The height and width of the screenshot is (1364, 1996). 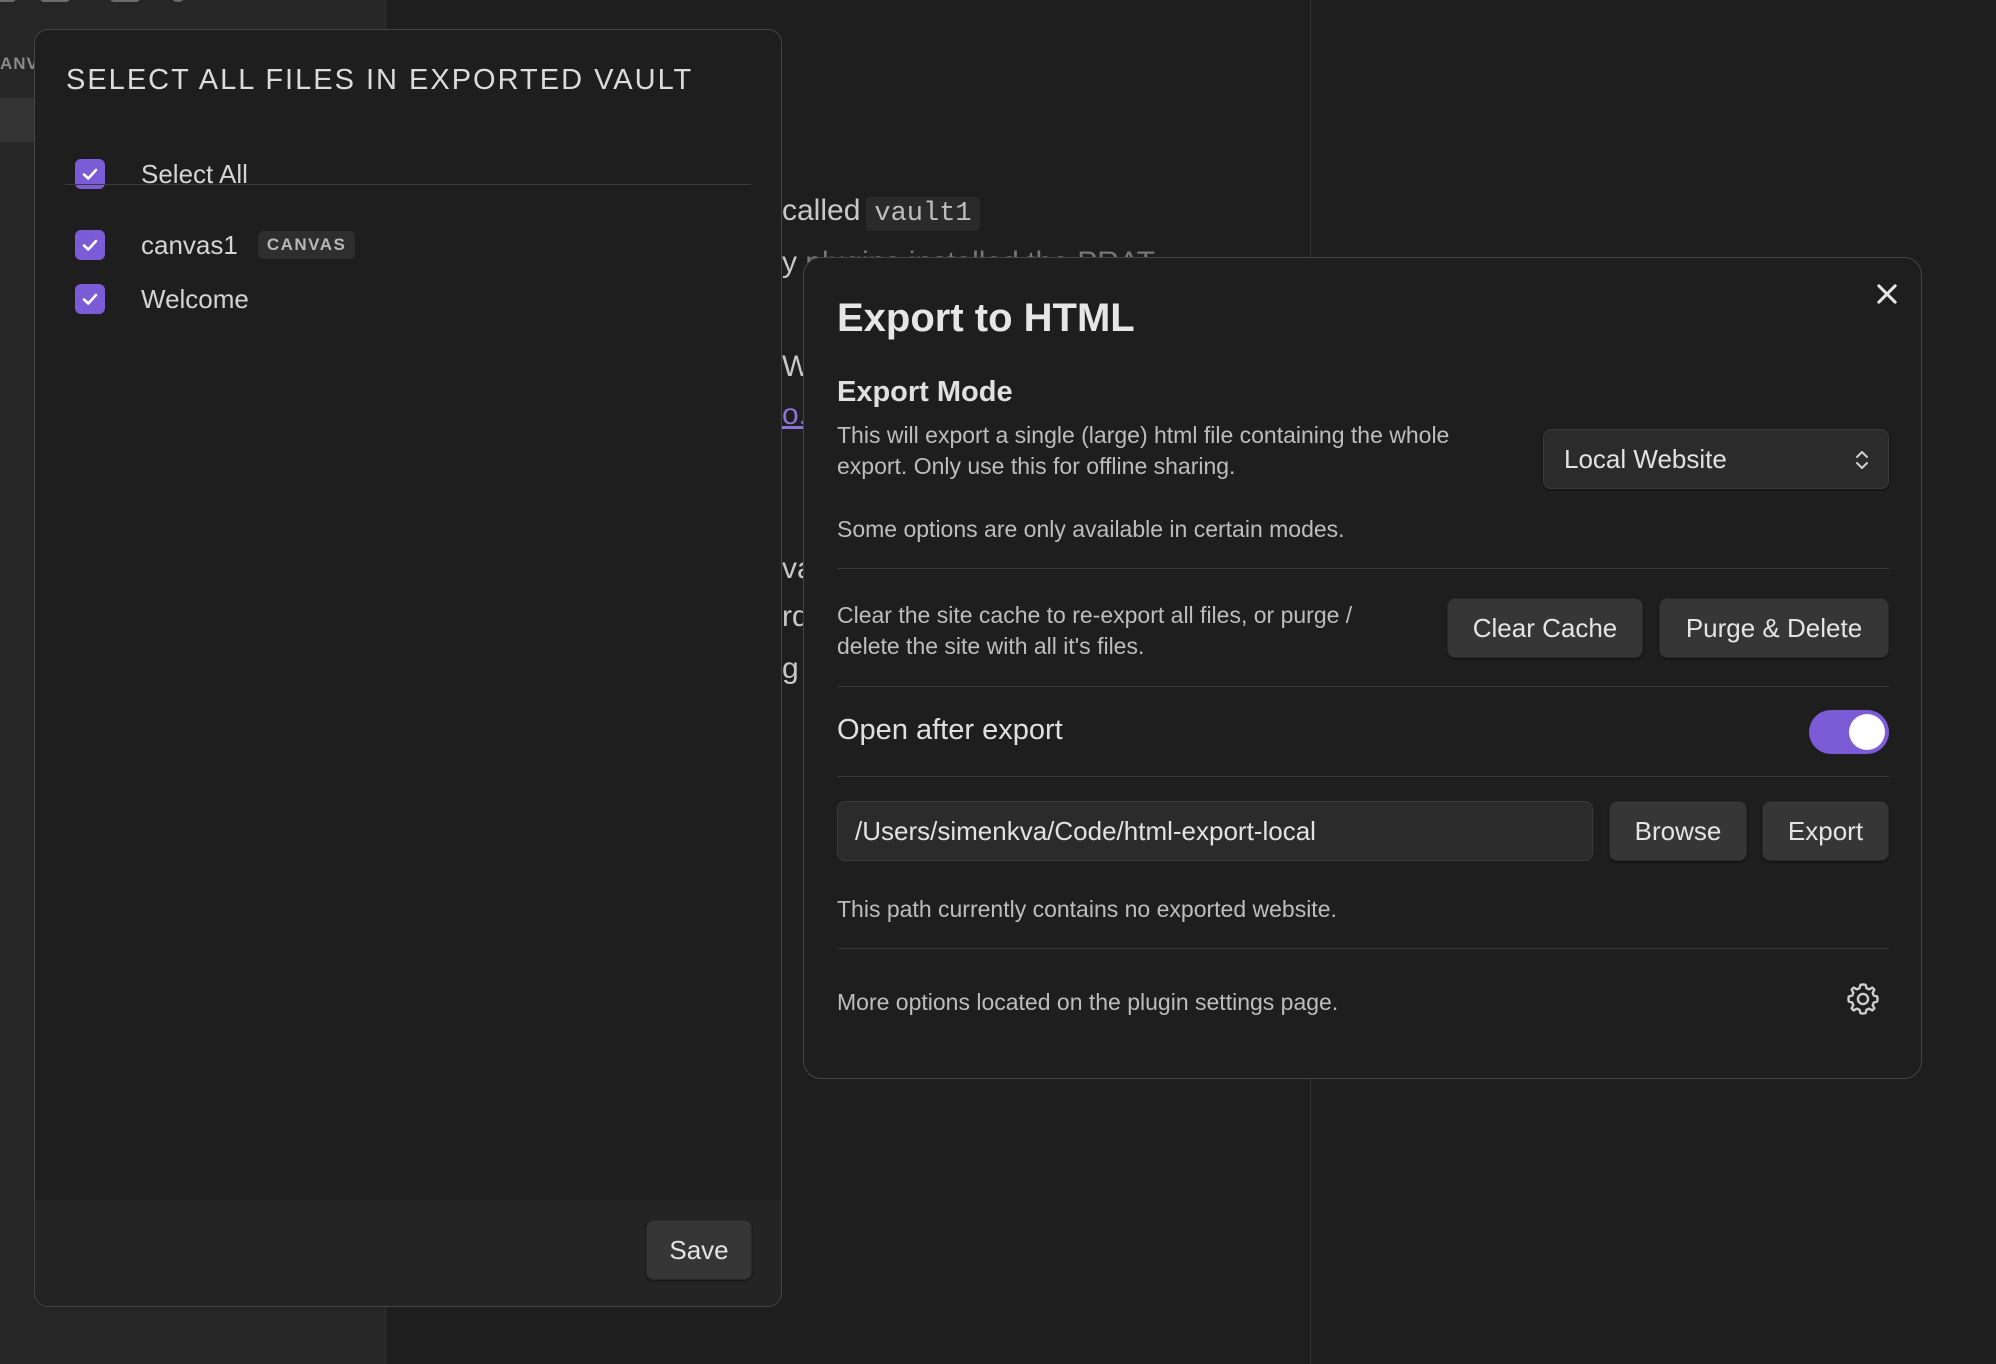 What do you see at coordinates (1774, 628) in the screenshot?
I see `purge-delete-button: Purge & Delete` at bounding box center [1774, 628].